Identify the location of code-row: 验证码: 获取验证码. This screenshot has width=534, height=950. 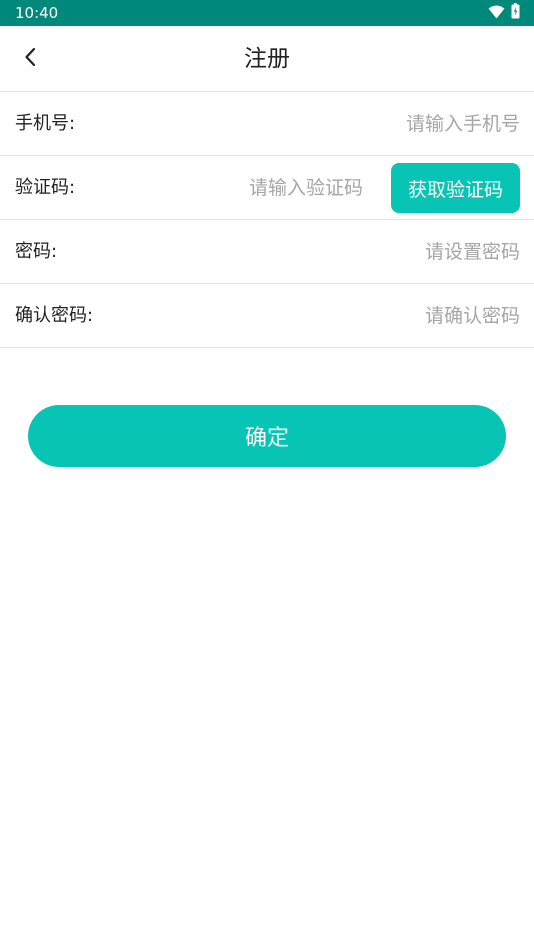
(267, 188).